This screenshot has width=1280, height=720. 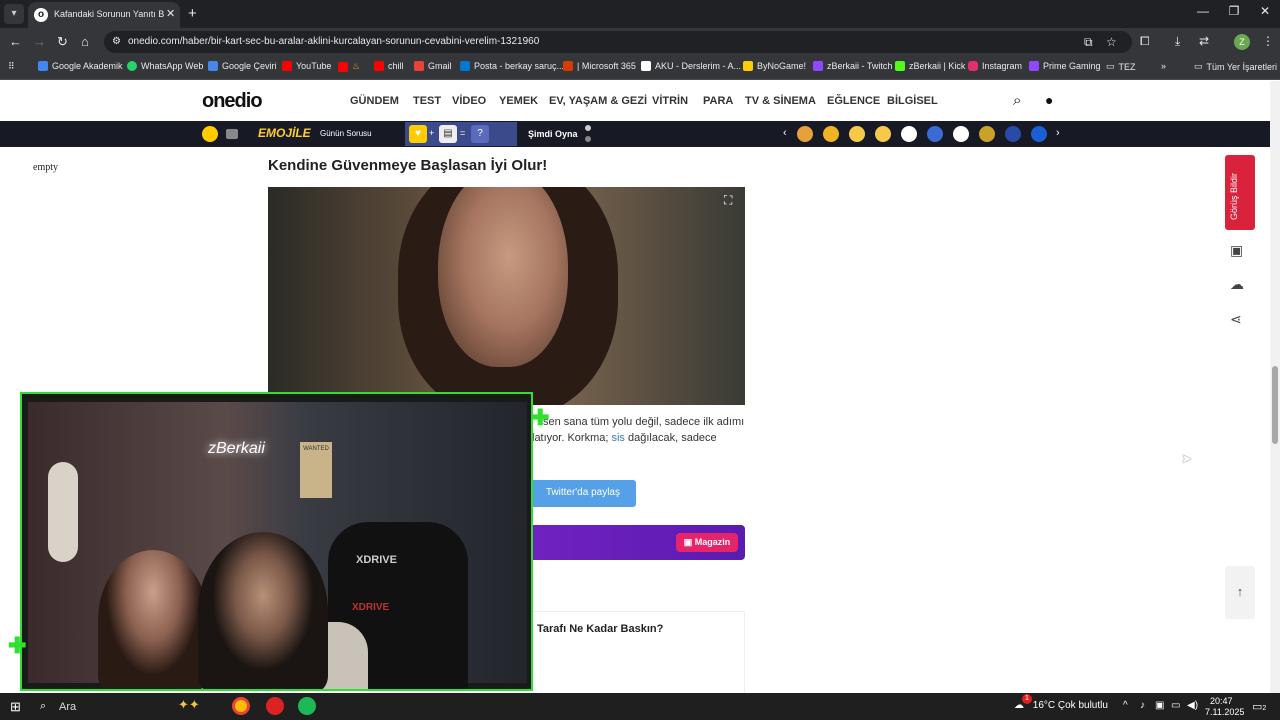 I want to click on forward-icon: →, so click(x=39, y=41).